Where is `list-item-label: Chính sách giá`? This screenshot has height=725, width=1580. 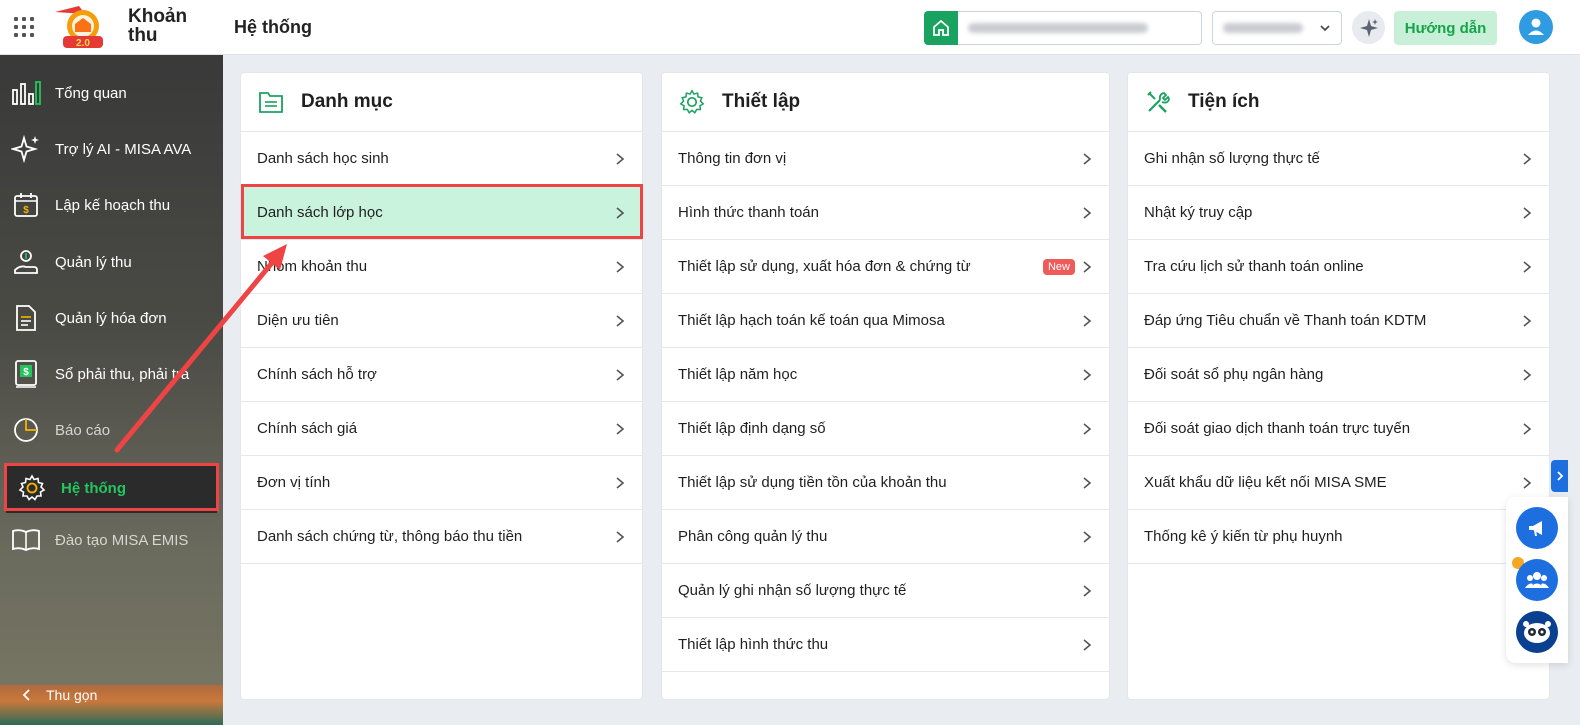
list-item-label: Chính sách giá is located at coordinates (307, 428).